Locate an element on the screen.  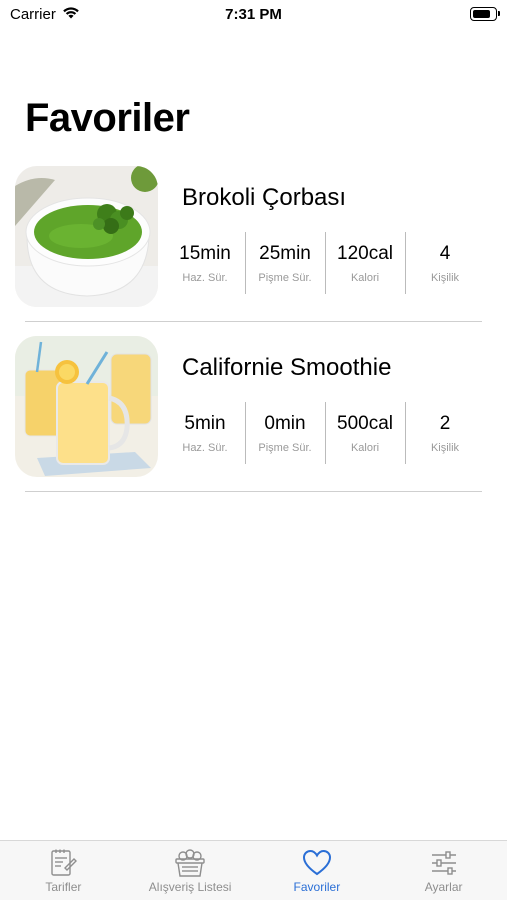
cook-time-stat: 25min Pişme Sür. is located at coordinates (285, 263).